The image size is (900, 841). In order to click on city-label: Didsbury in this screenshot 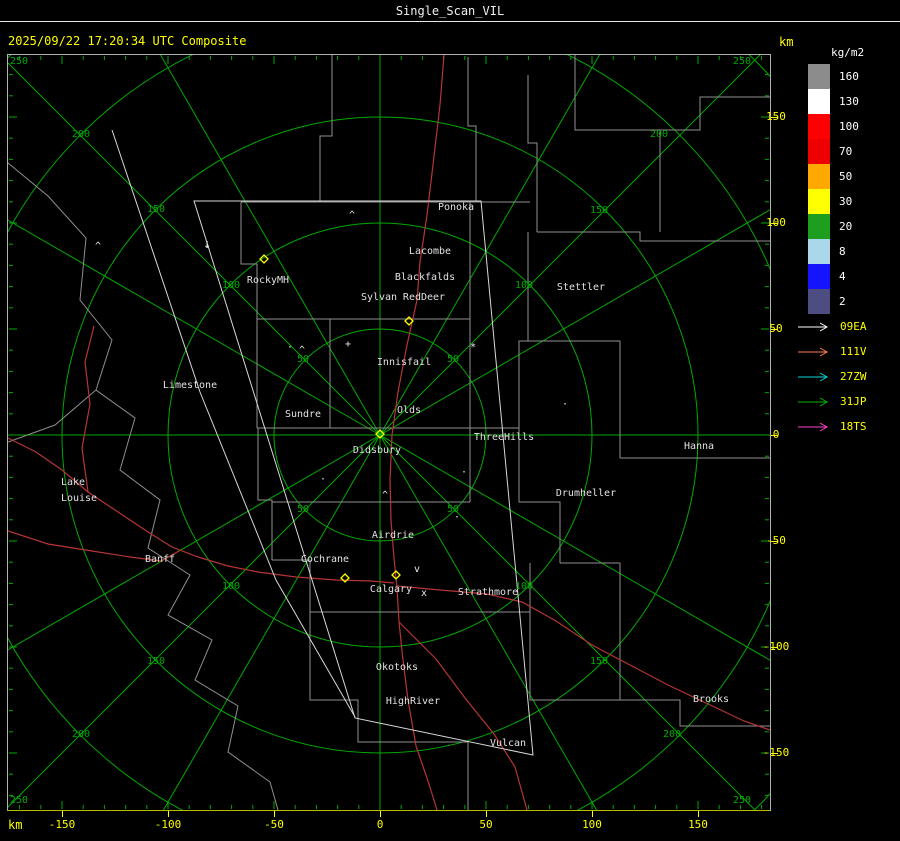, I will do `click(377, 450)`.